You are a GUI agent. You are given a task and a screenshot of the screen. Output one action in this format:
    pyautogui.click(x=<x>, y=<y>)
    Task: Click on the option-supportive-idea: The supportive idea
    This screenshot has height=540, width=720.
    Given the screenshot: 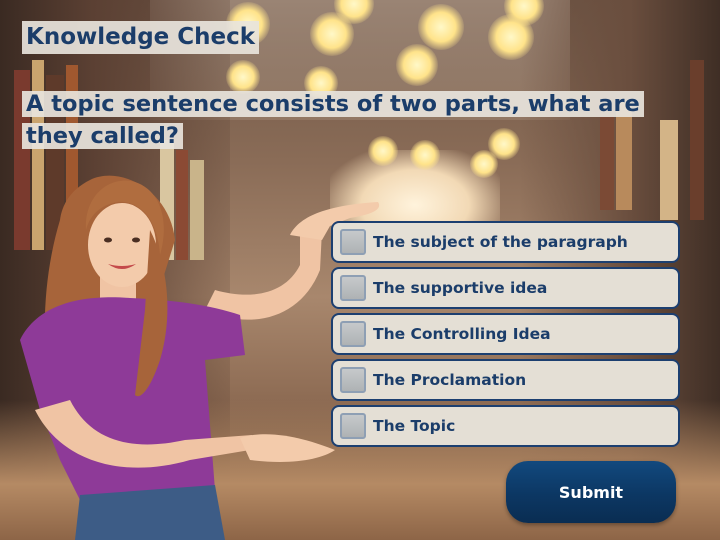 What is the action you would take?
    pyautogui.click(x=505, y=288)
    